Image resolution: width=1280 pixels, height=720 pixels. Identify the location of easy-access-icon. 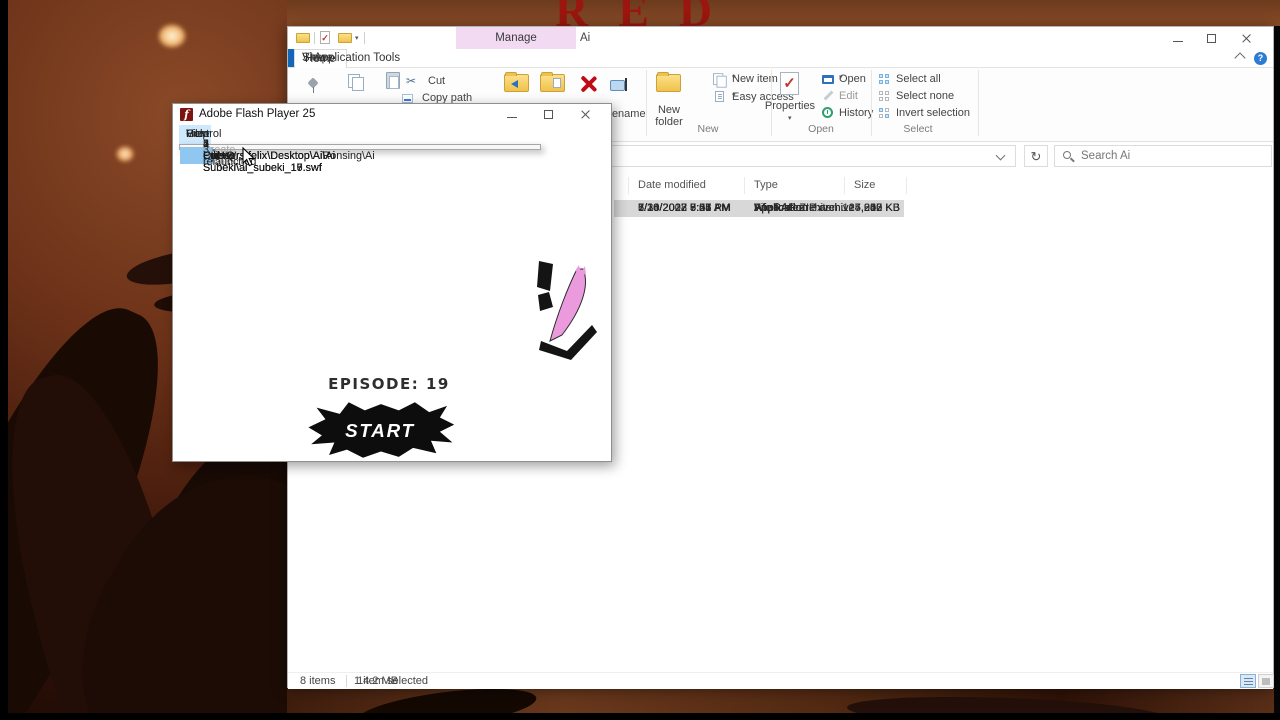
(719, 96).